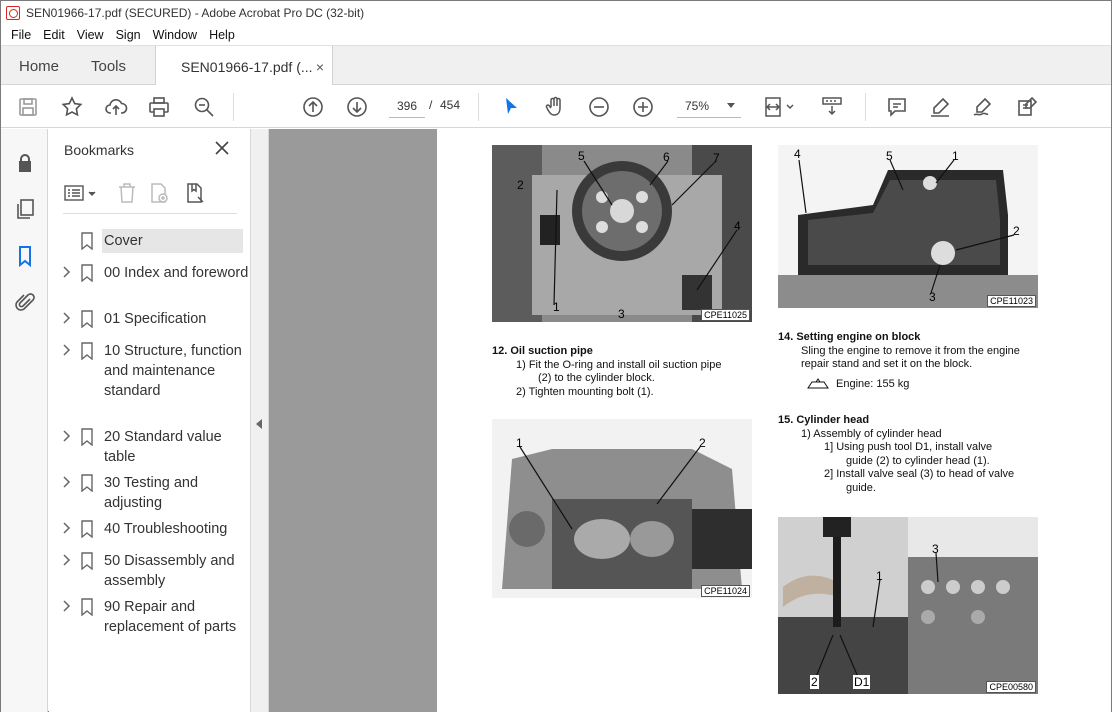 This screenshot has width=1112, height=712. I want to click on photo-code: CPE11025, so click(725, 315).